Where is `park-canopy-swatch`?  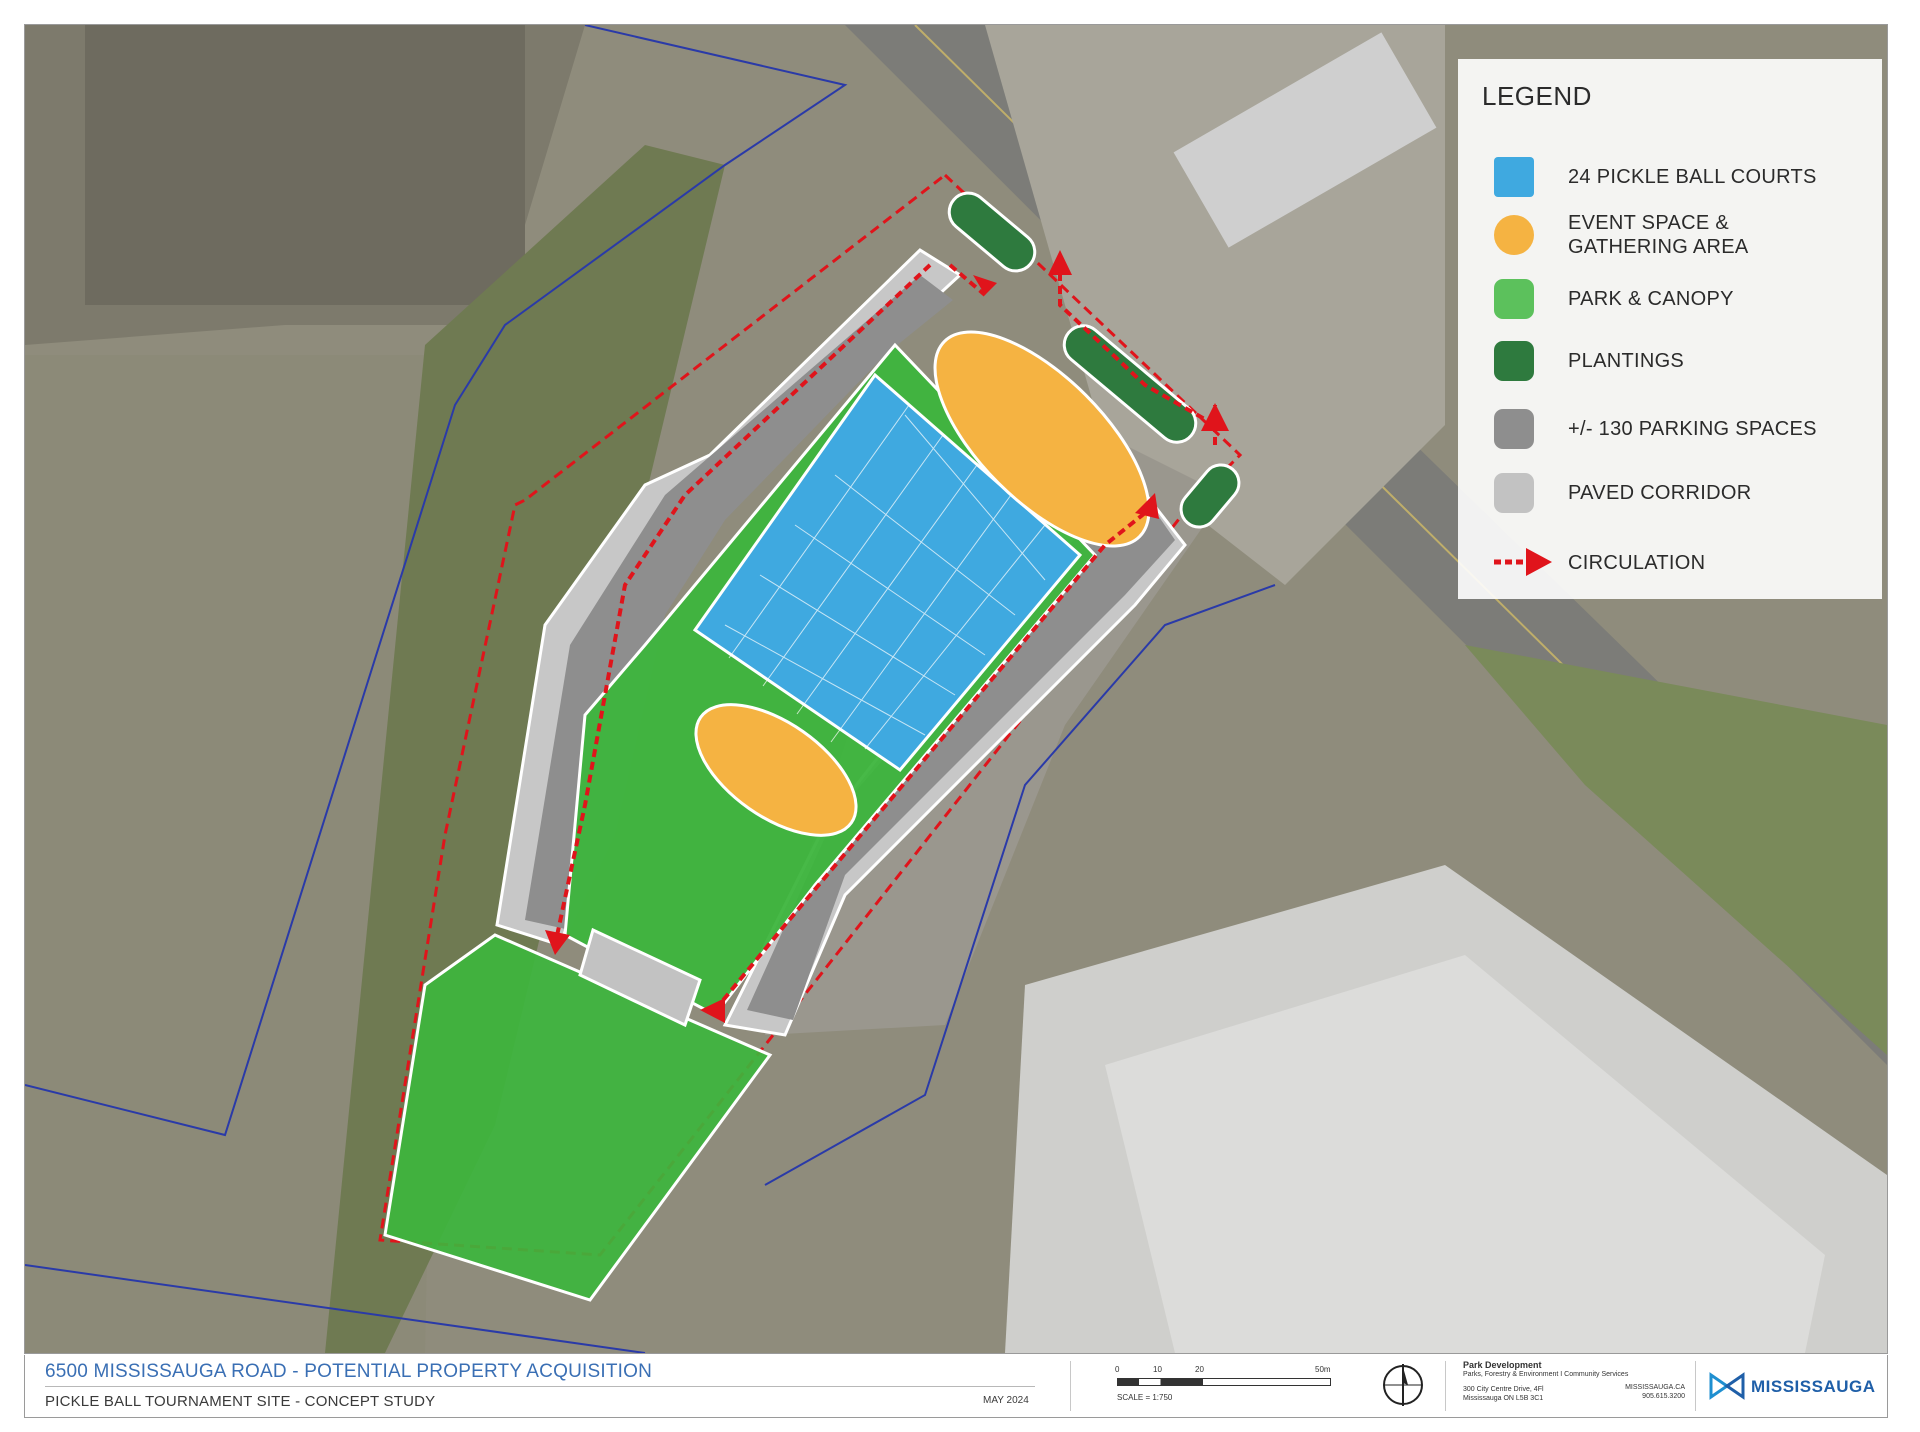
park-canopy-swatch is located at coordinates (1514, 299).